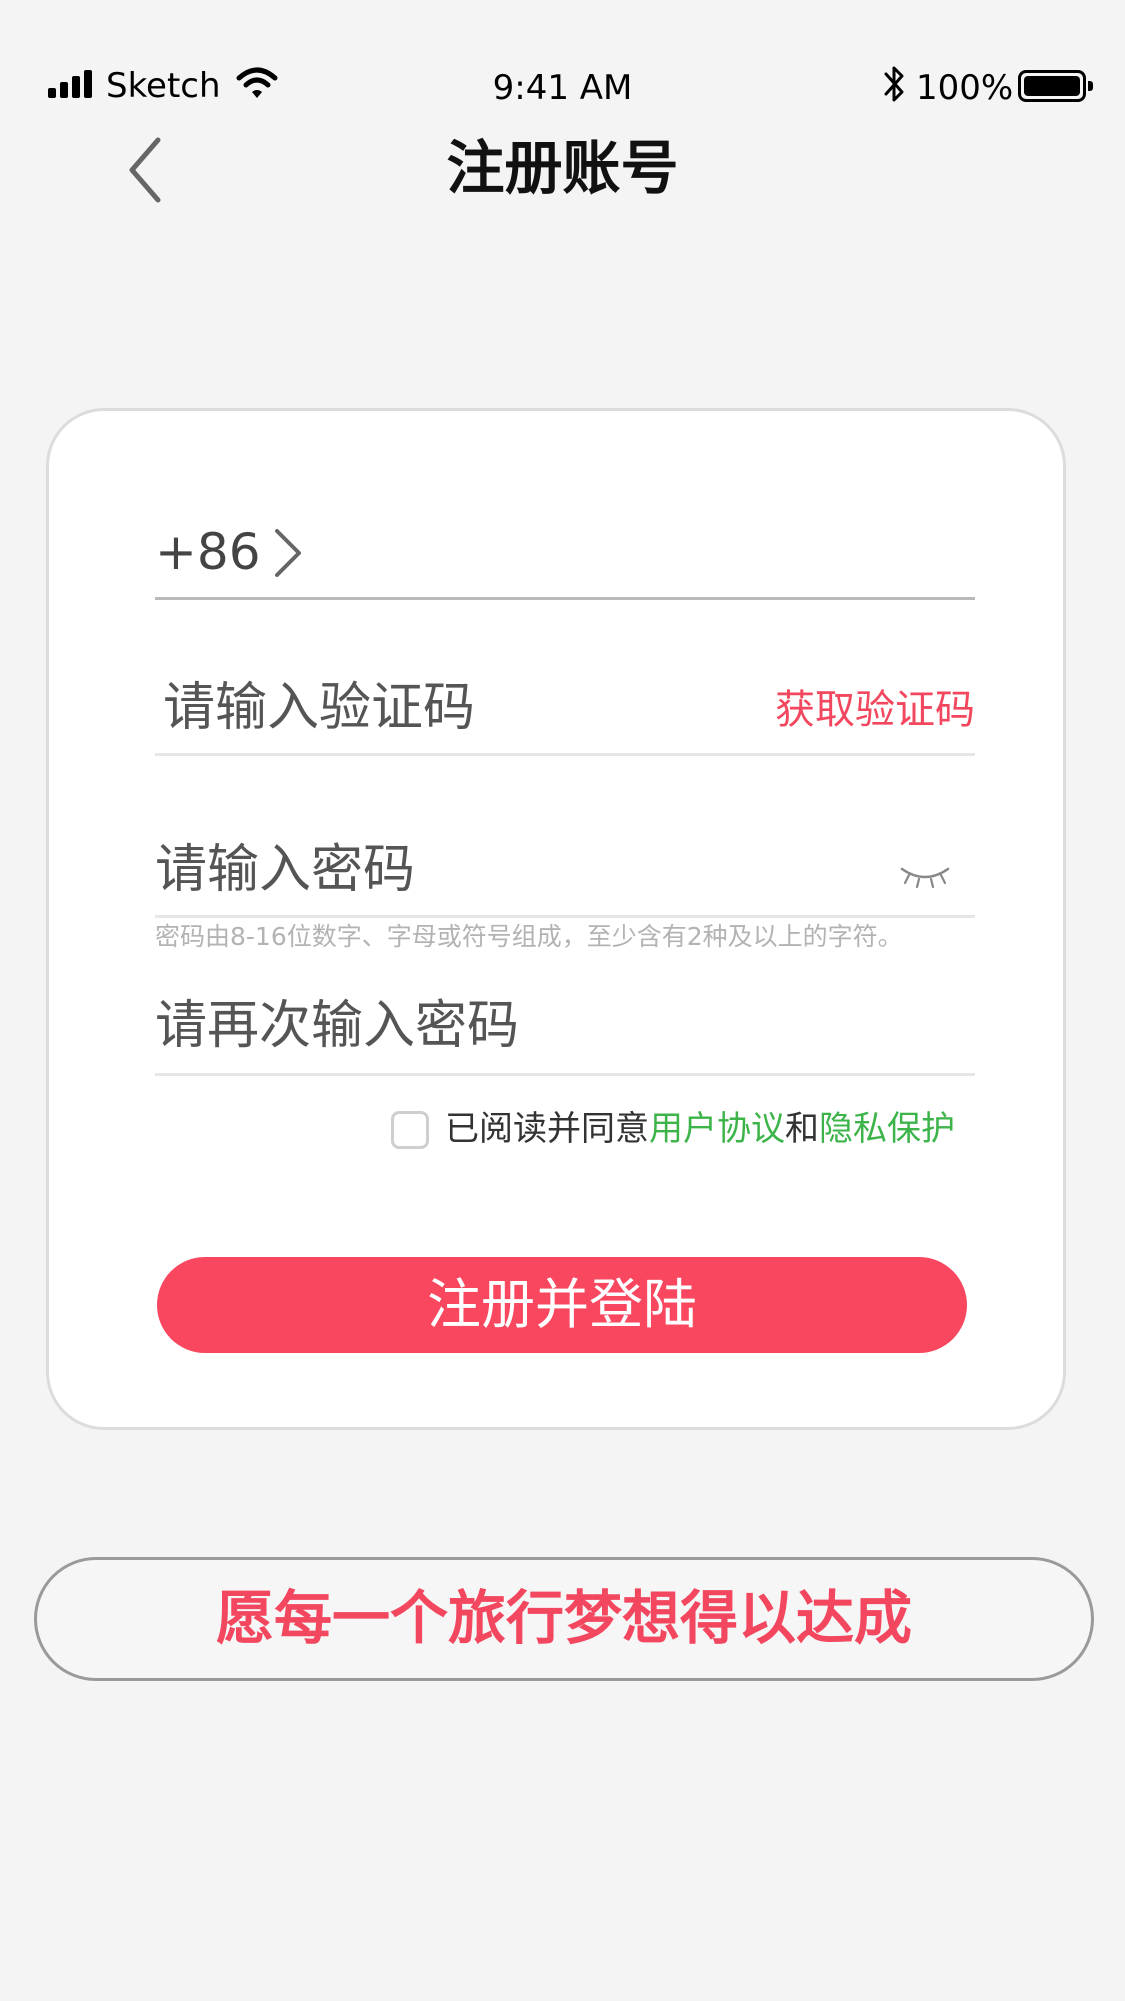 This screenshot has height=2001, width=1125. What do you see at coordinates (875, 710) in the screenshot?
I see `get-code-button: 获取验证码` at bounding box center [875, 710].